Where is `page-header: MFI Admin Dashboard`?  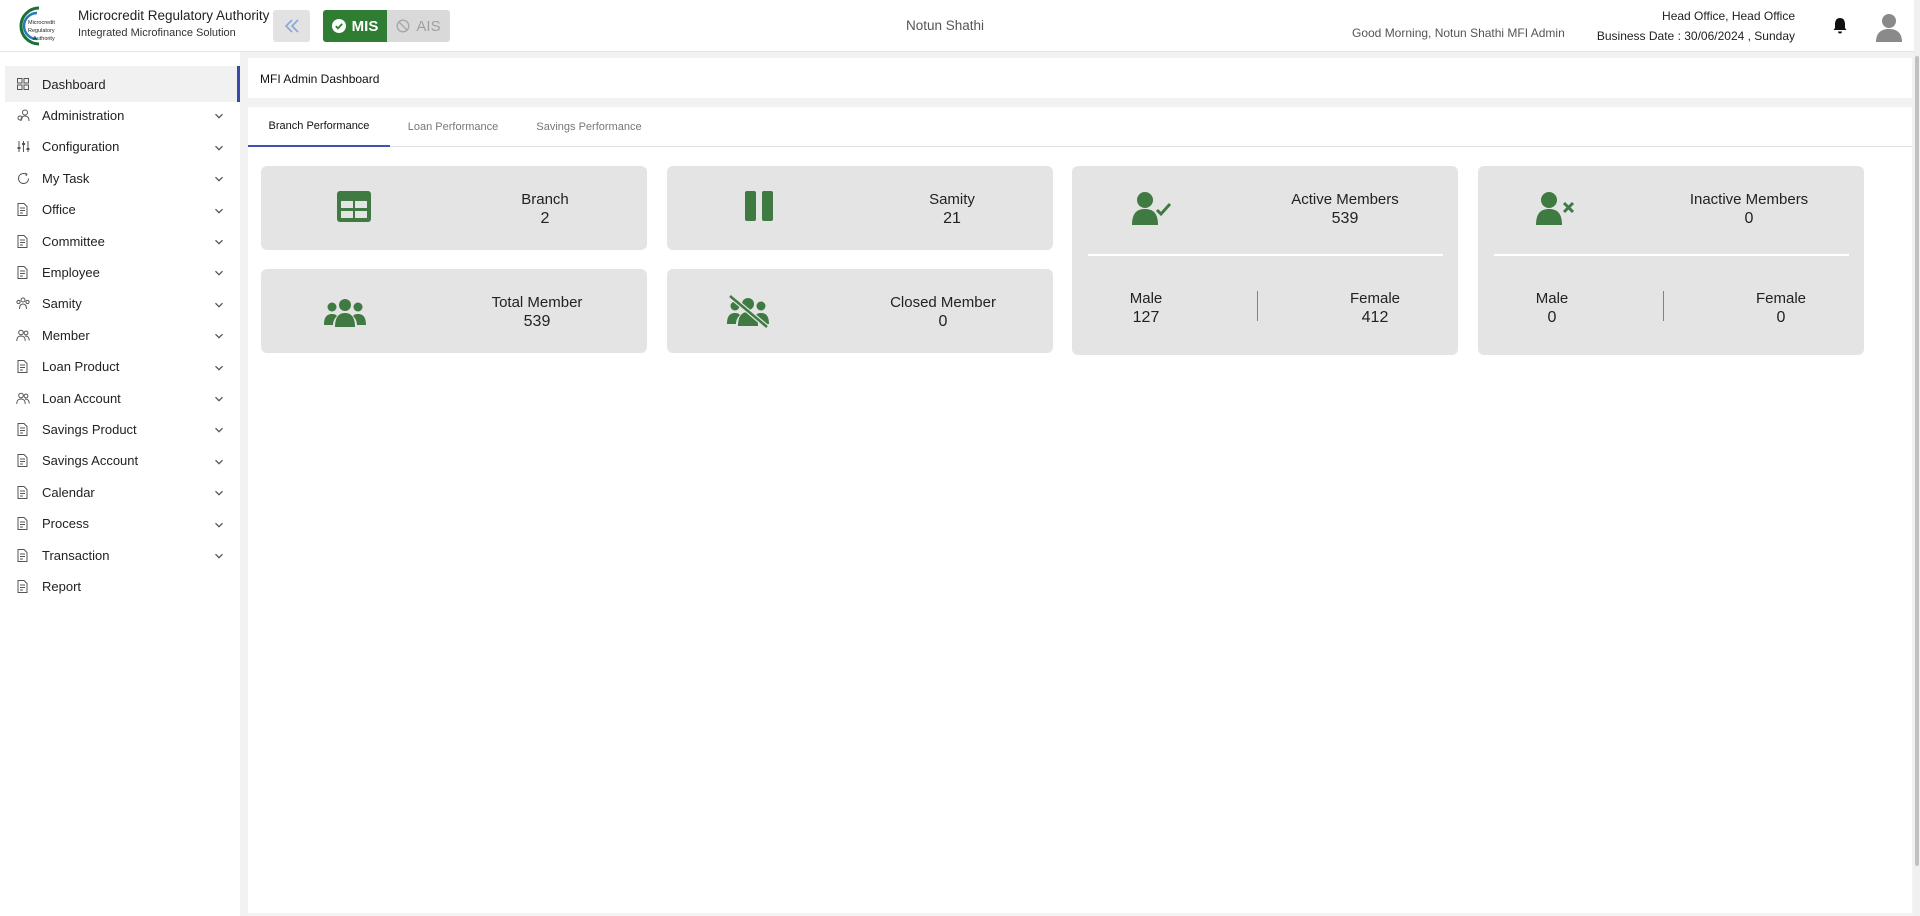 page-header: MFI Admin Dashboard is located at coordinates (1080, 78).